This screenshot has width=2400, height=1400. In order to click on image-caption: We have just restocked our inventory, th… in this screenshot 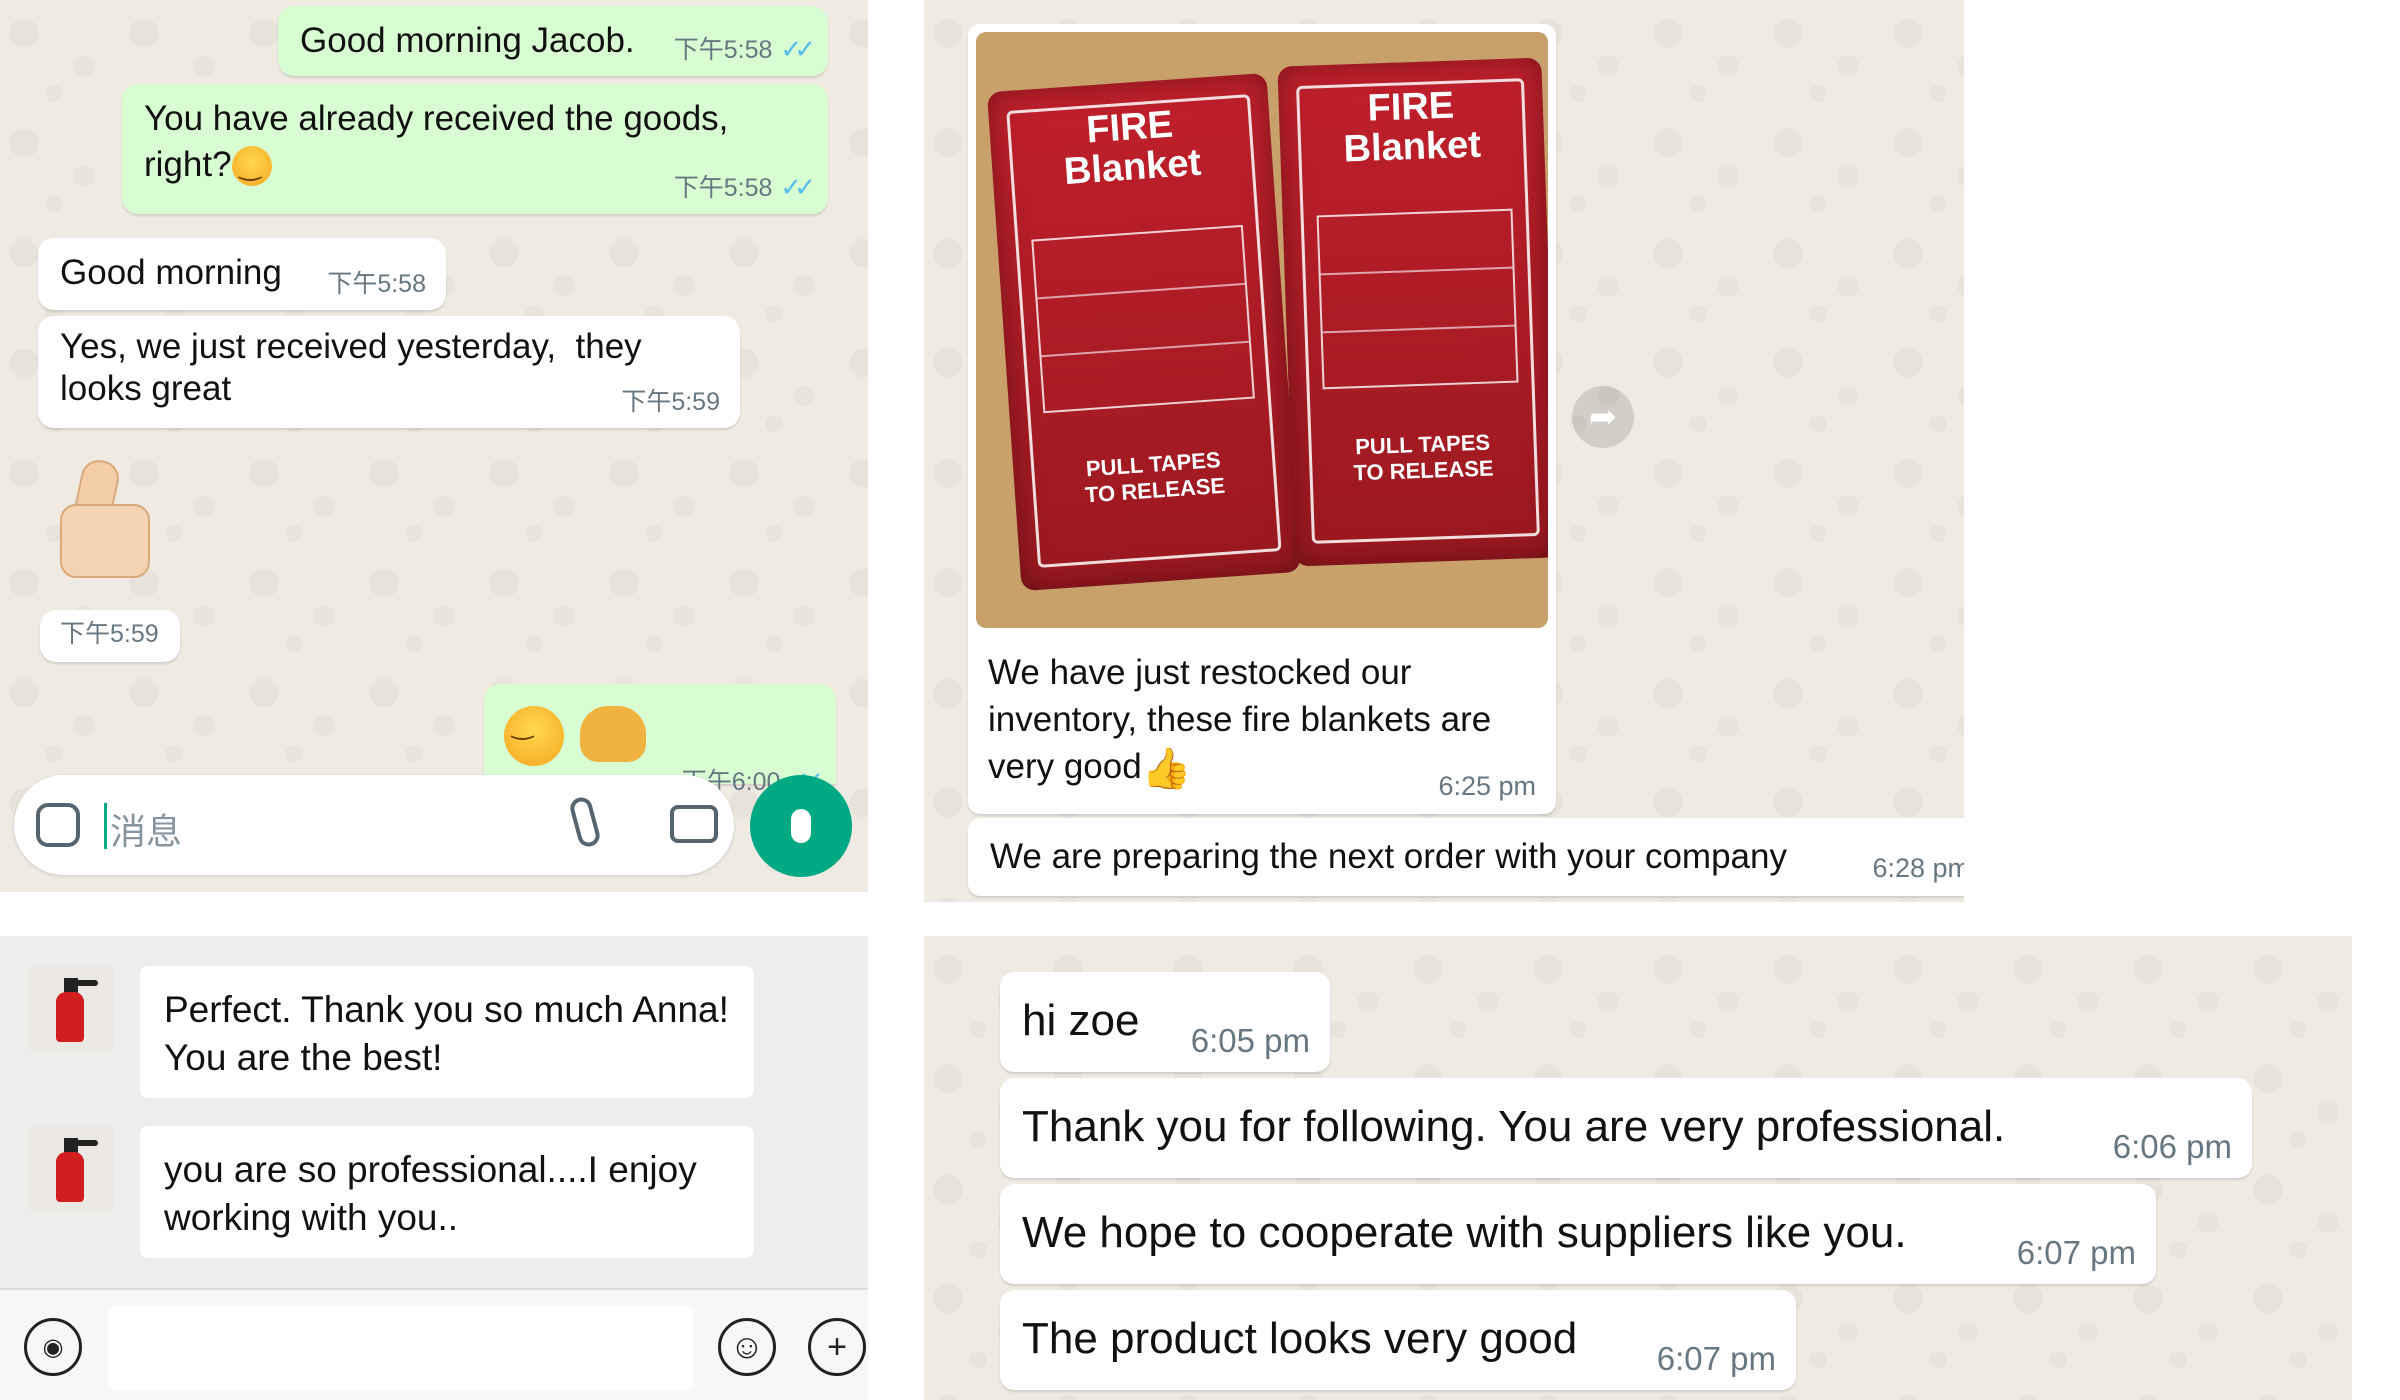, I will do `click(1262, 720)`.